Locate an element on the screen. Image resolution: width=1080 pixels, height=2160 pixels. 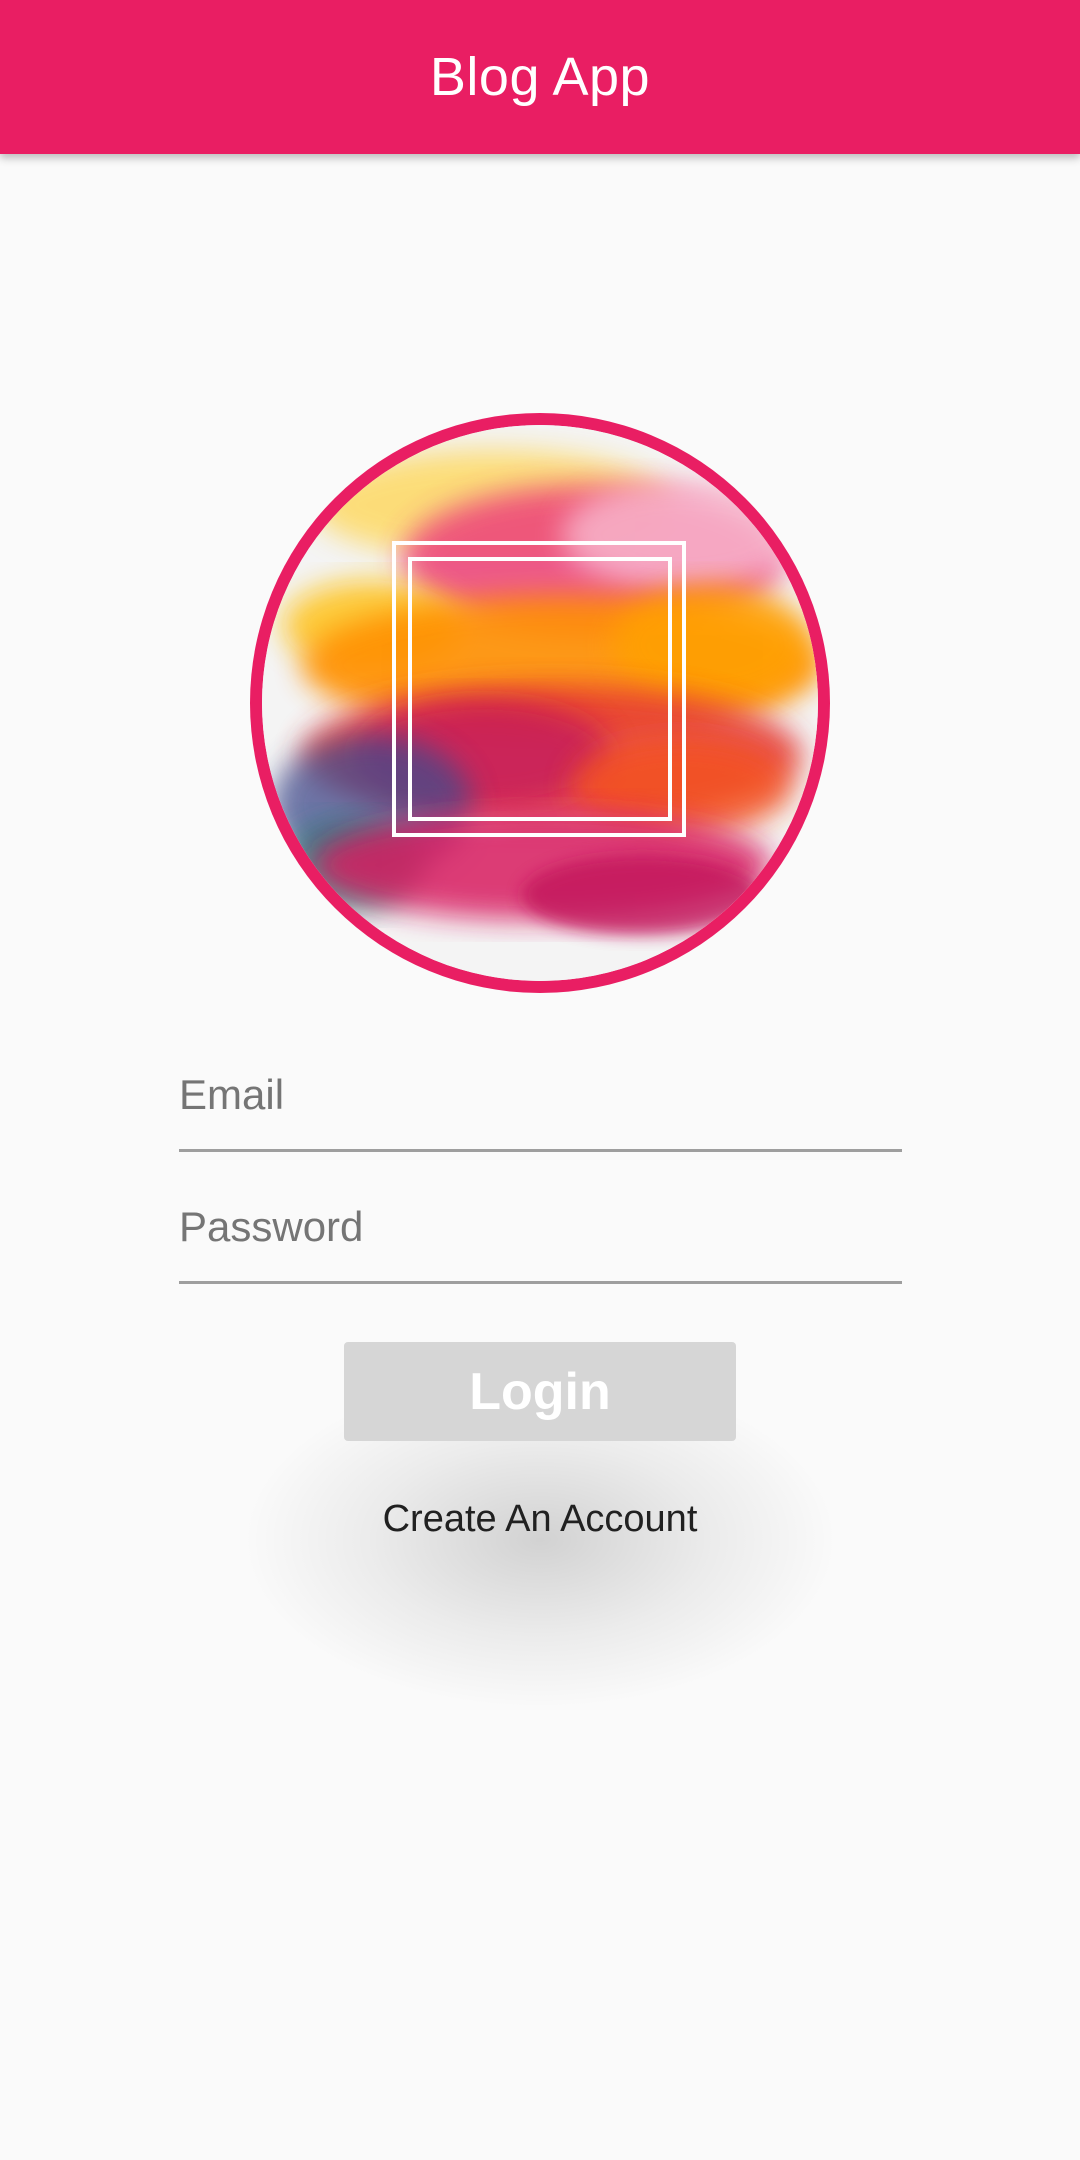
email-field is located at coordinates (540, 1102).